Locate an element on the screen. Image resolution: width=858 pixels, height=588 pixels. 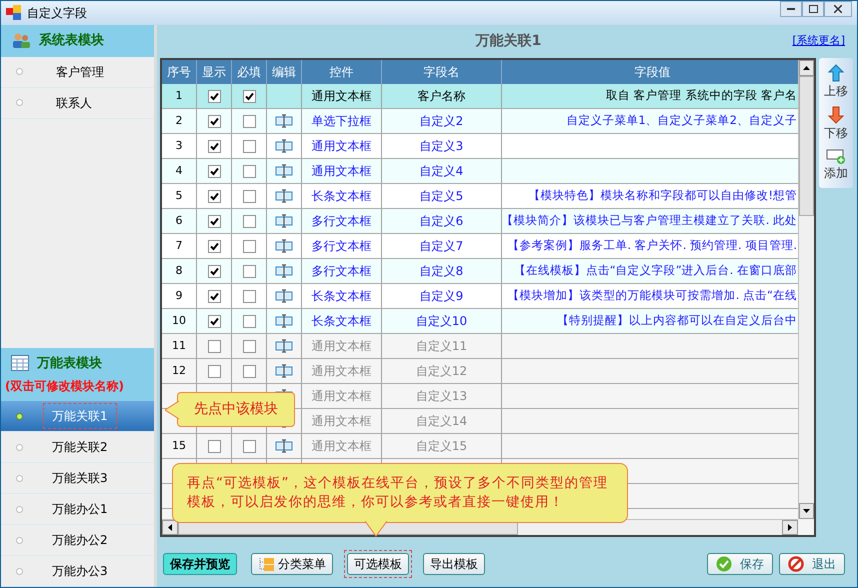
toolbar-button: 添加 is located at coordinates (836, 165).